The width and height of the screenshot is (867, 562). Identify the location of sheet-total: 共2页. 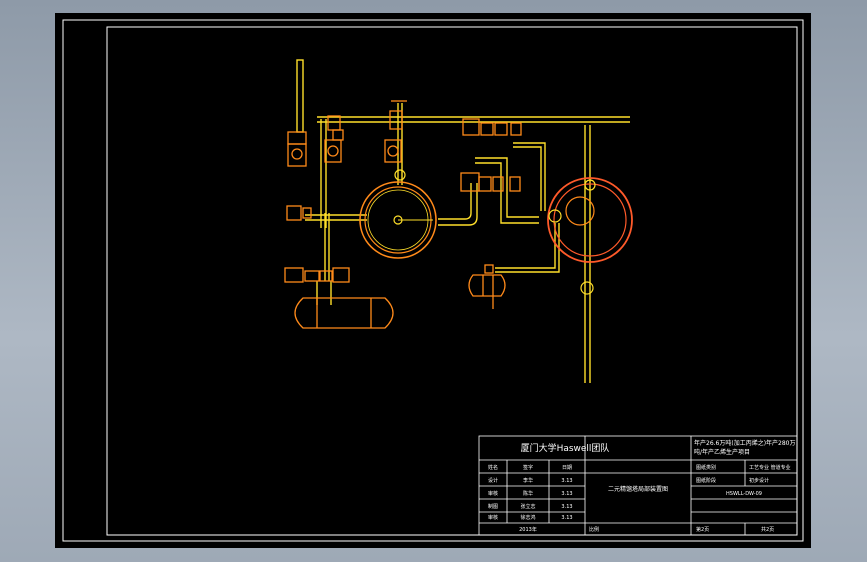
(767, 529).